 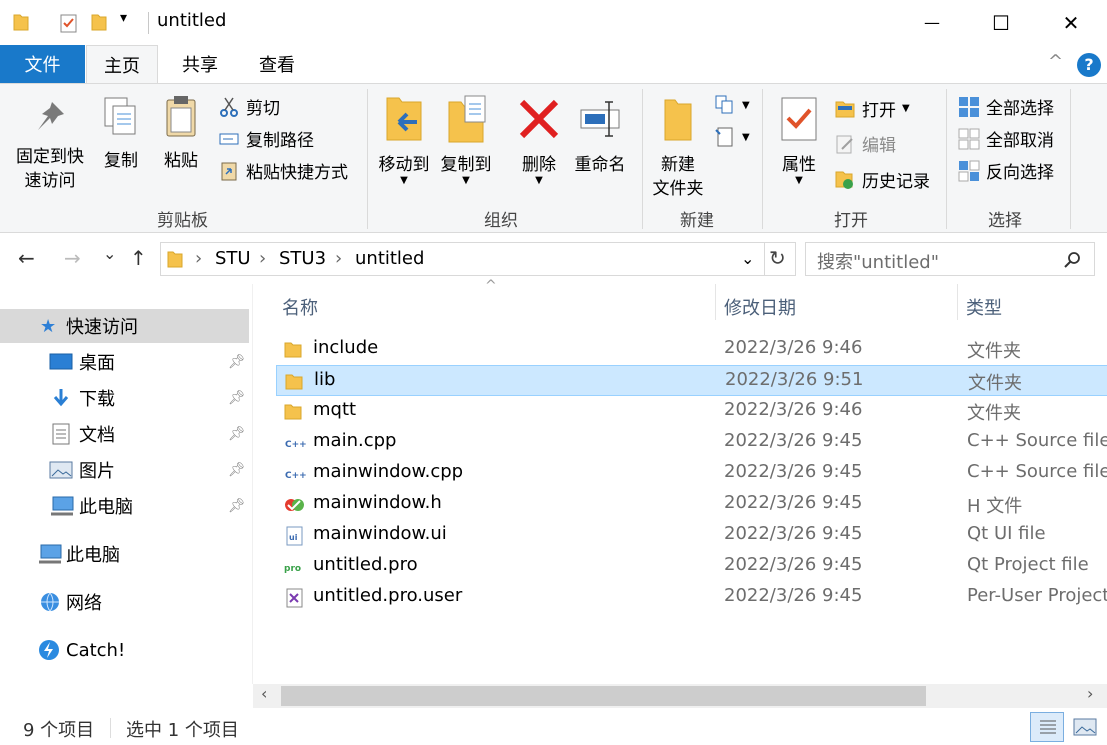 I want to click on copy-to-button: 复制到 ▼, so click(x=466, y=140).